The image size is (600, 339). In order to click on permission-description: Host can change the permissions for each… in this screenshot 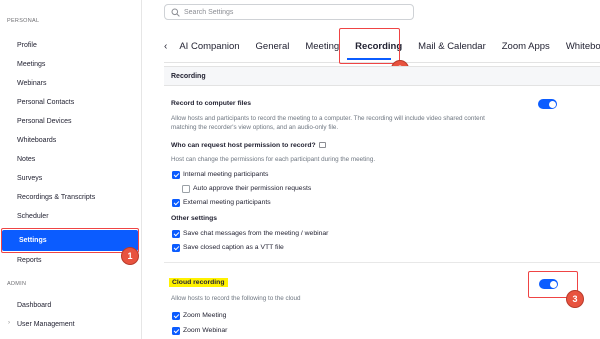, I will do `click(273, 159)`.